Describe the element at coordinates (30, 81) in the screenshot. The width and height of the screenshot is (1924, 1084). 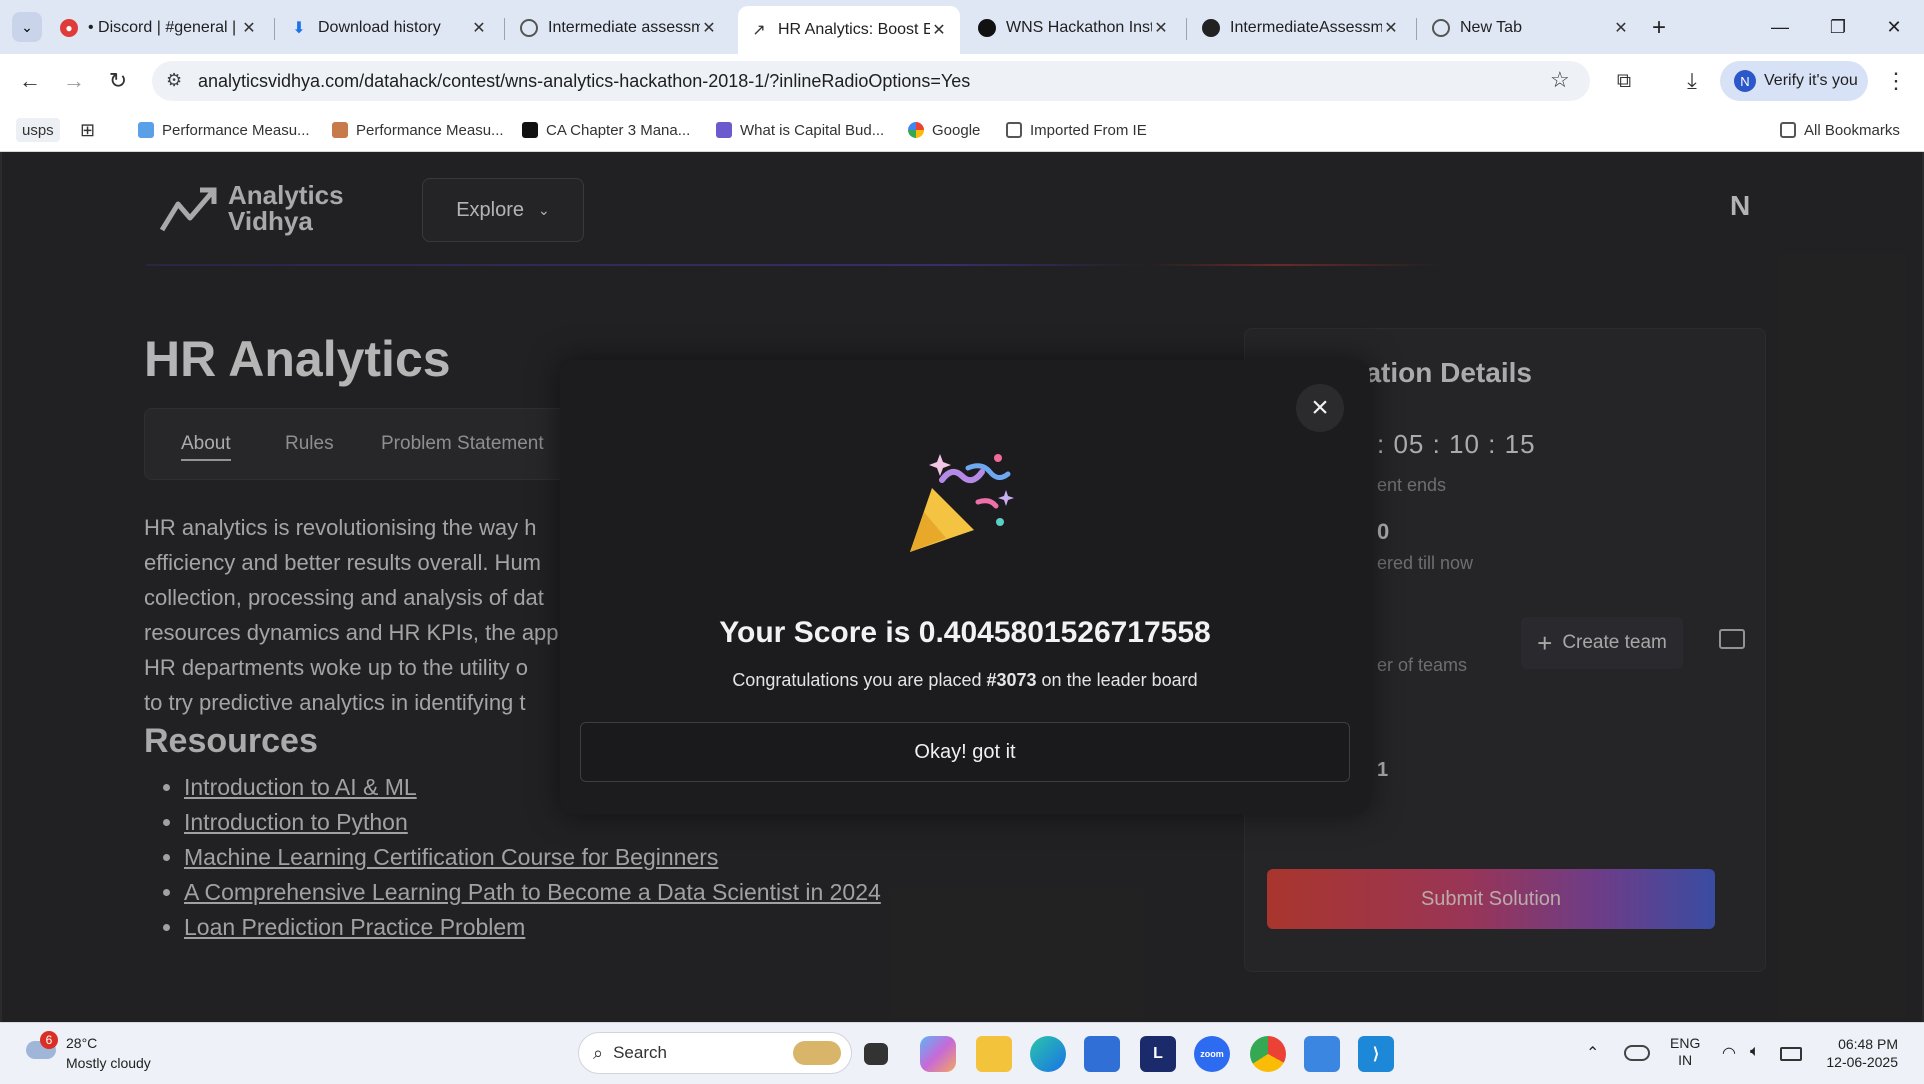
I see `back-icon: ←` at that location.